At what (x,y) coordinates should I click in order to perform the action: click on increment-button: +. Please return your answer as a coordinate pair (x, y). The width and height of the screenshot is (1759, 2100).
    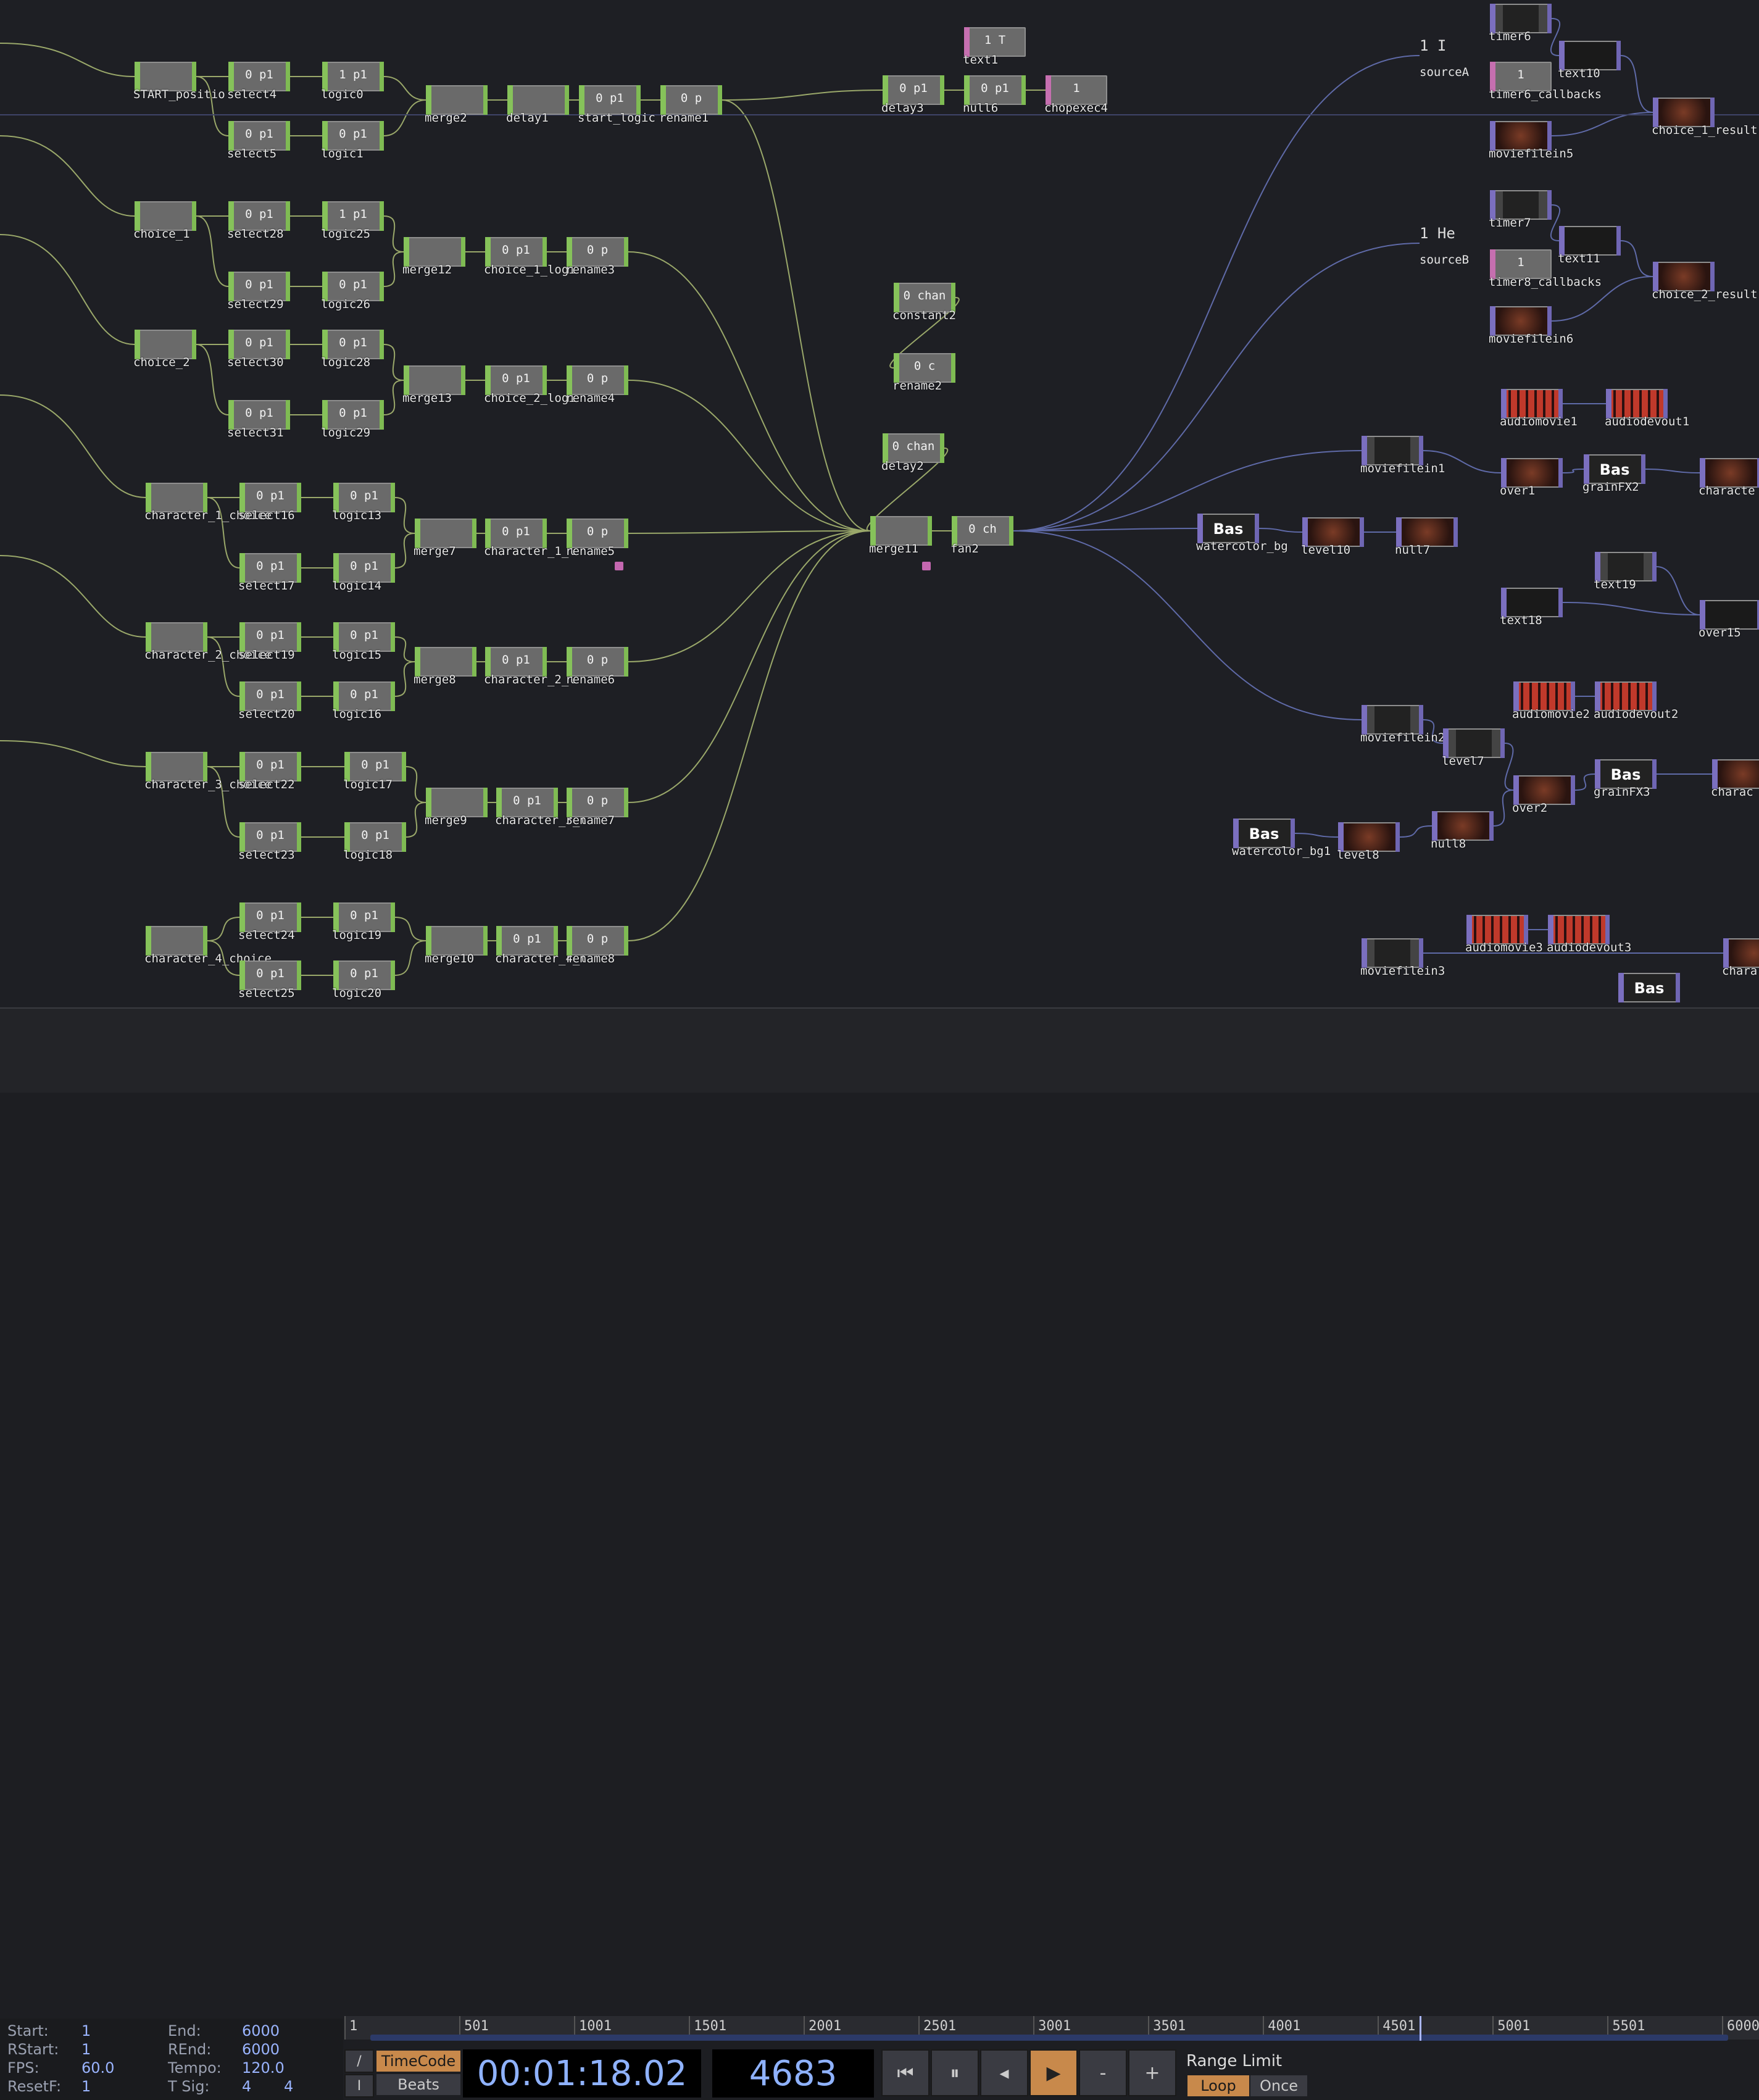
    Looking at the image, I should click on (1152, 2072).